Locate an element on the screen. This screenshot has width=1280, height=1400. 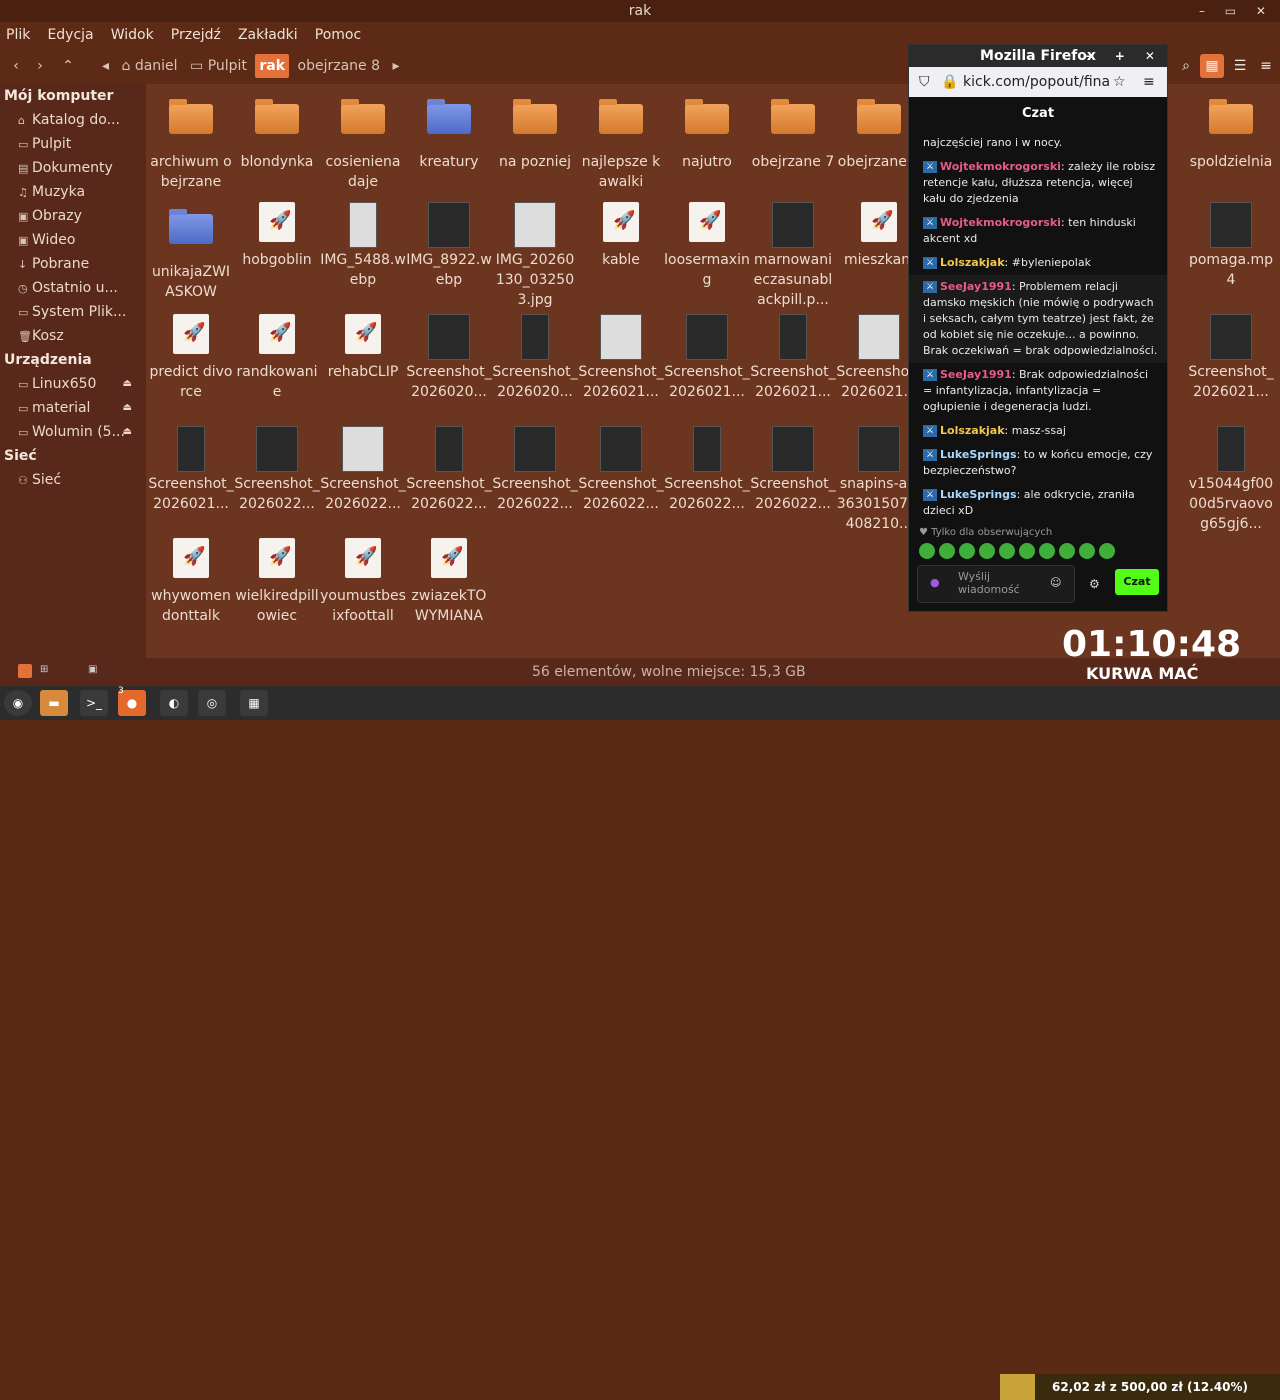
file-item: spoldzielnia is located at coordinates (1231, 132).